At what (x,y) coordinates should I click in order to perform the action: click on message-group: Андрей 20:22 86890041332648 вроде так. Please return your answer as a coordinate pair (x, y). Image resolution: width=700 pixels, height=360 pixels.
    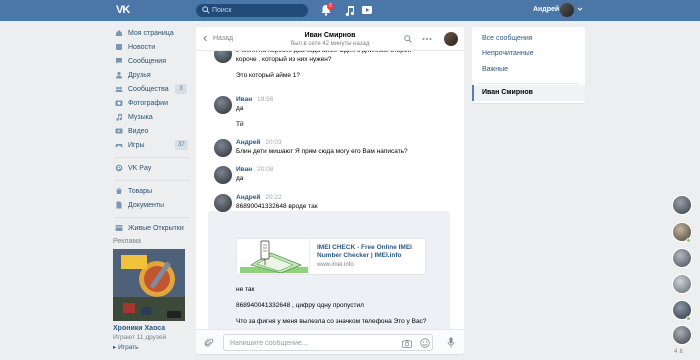
    Looking at the image, I should click on (332, 204).